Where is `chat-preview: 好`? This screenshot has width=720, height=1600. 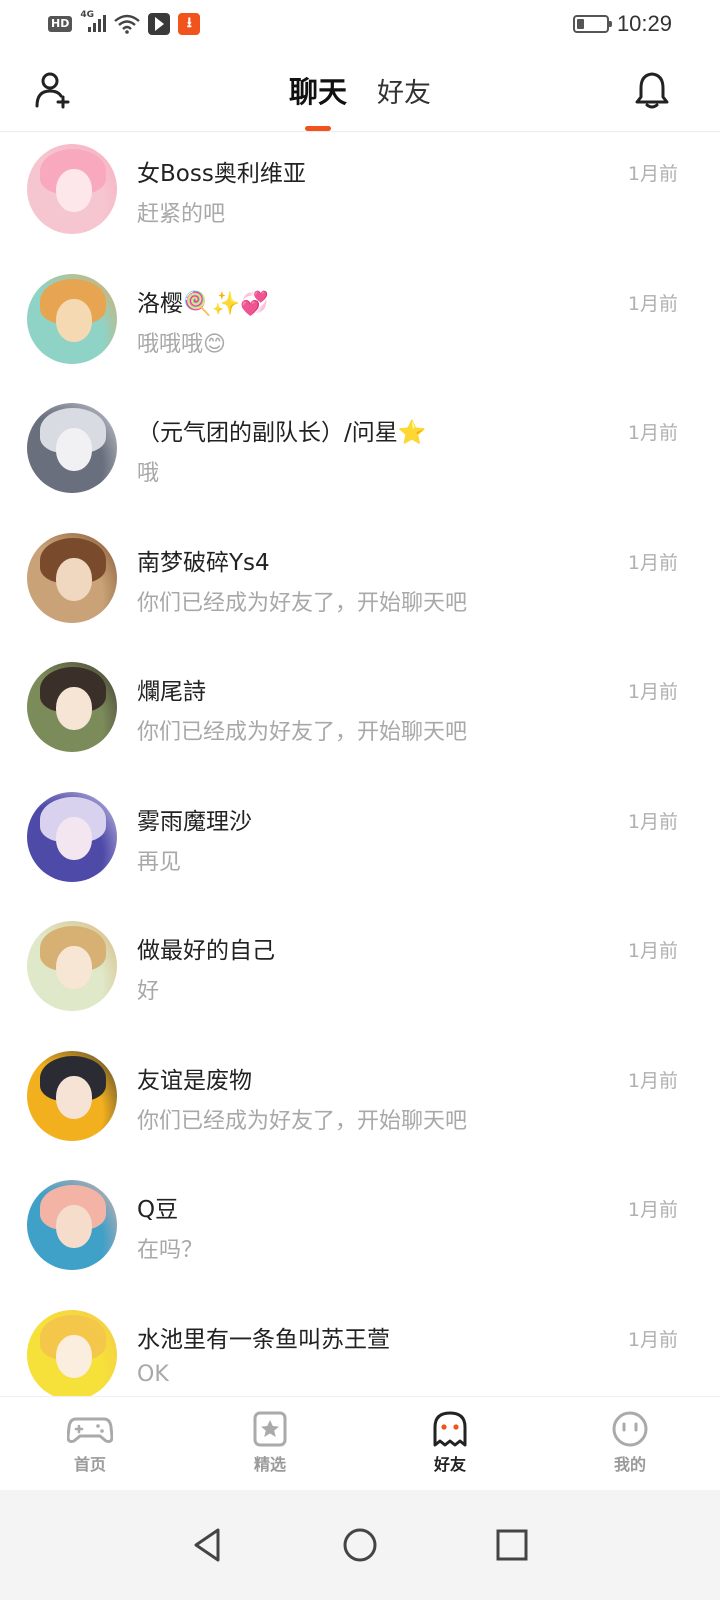 chat-preview: 好 is located at coordinates (148, 991).